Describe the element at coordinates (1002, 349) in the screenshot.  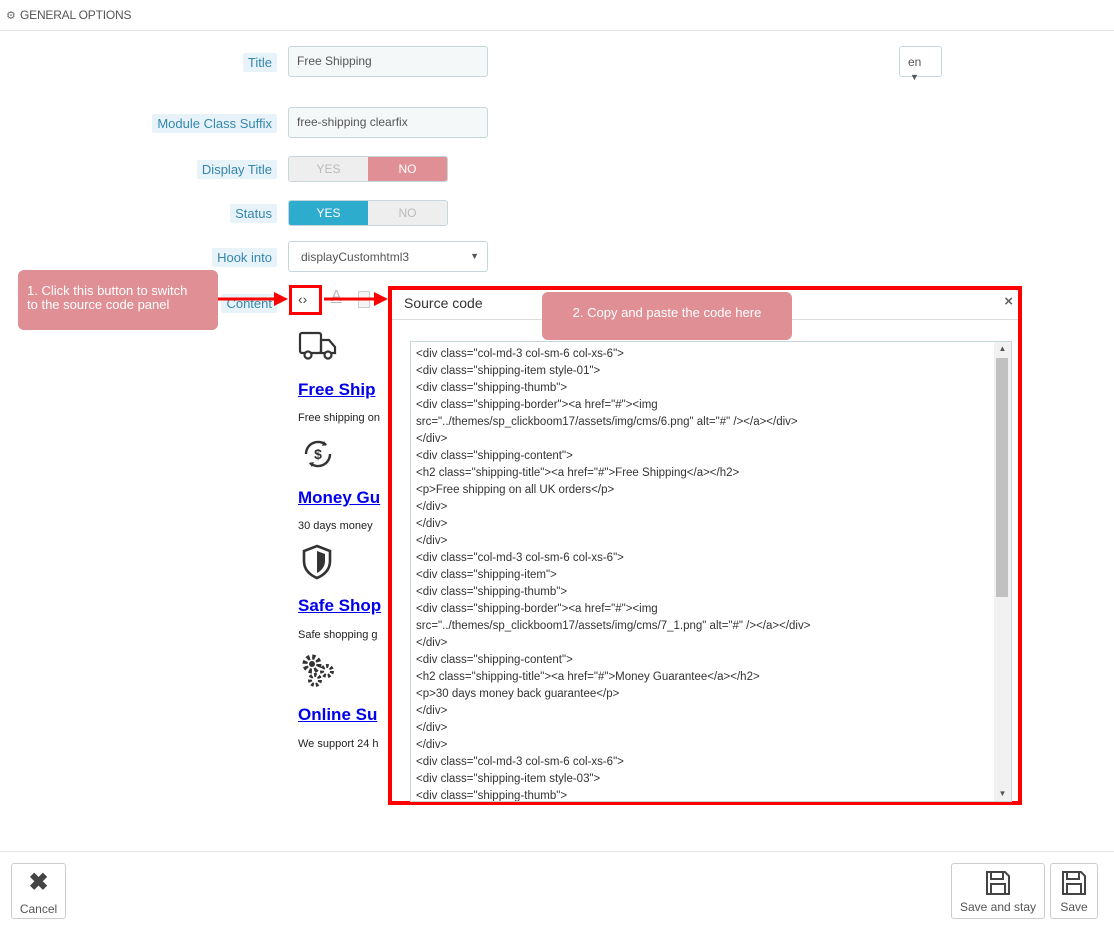
I see `scroll-up-icon: ▲` at that location.